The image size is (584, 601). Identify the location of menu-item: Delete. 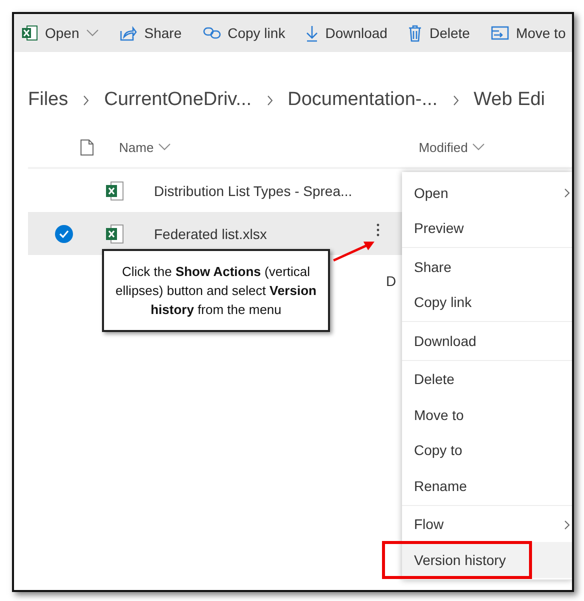
(487, 379).